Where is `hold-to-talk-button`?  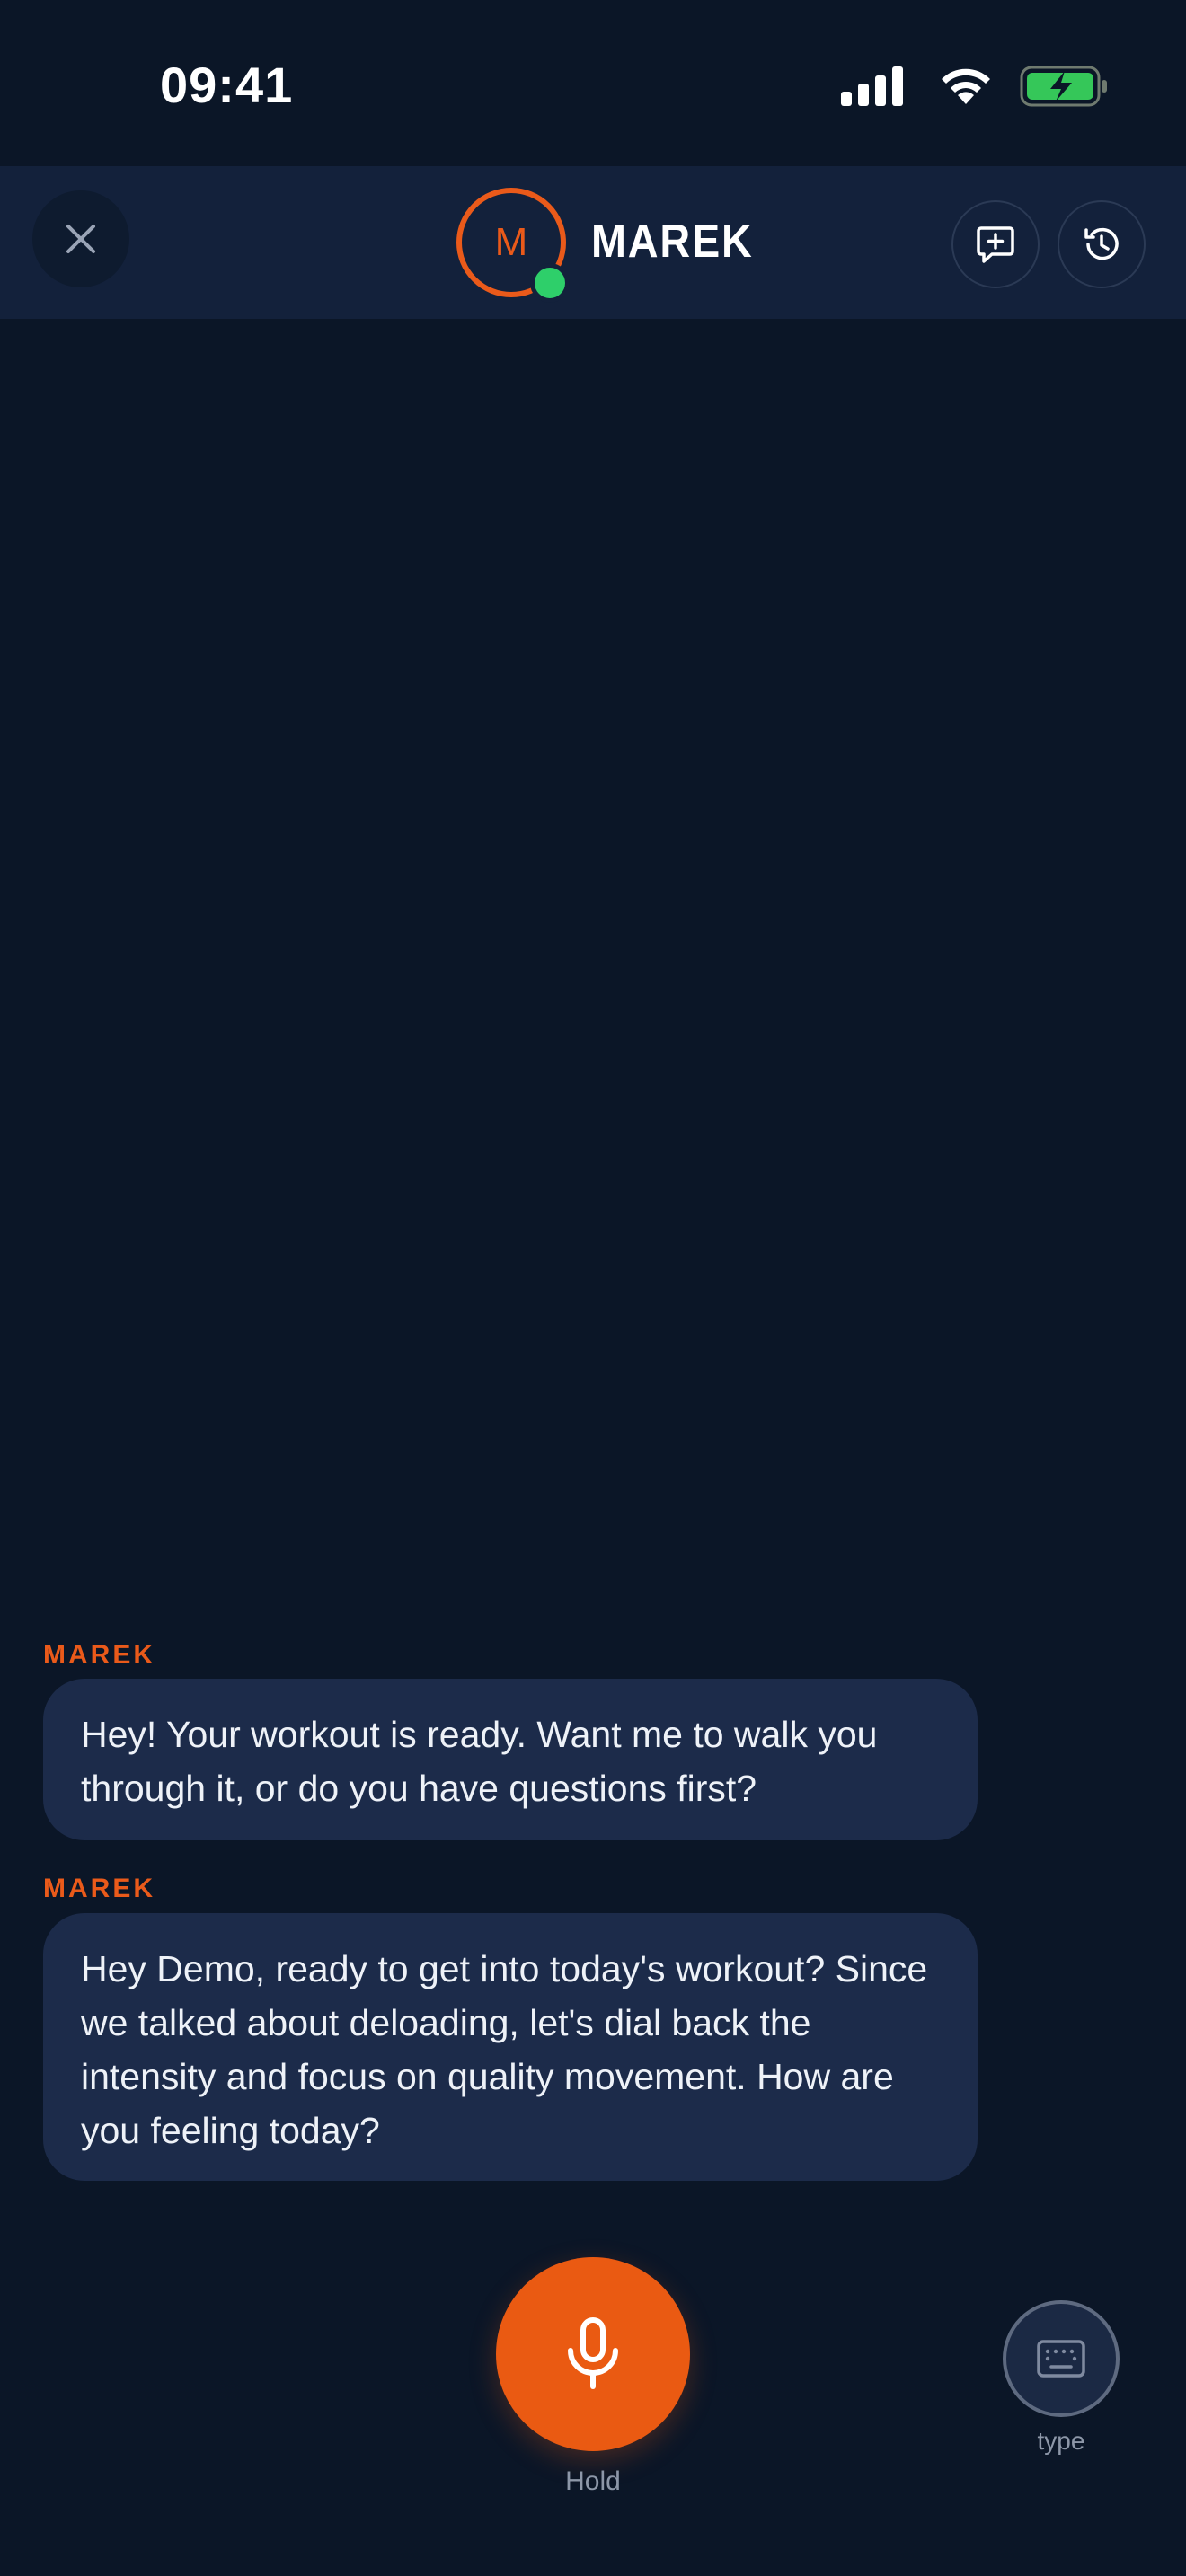 hold-to-talk-button is located at coordinates (593, 2354).